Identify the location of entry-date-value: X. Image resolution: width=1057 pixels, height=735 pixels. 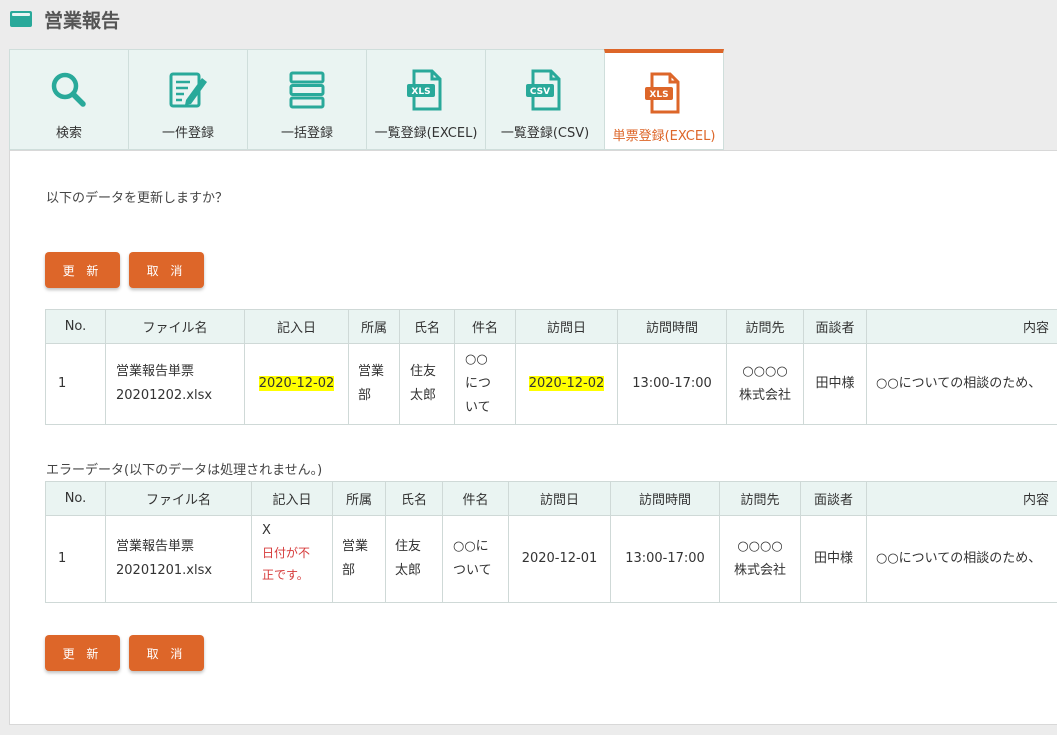
(266, 530).